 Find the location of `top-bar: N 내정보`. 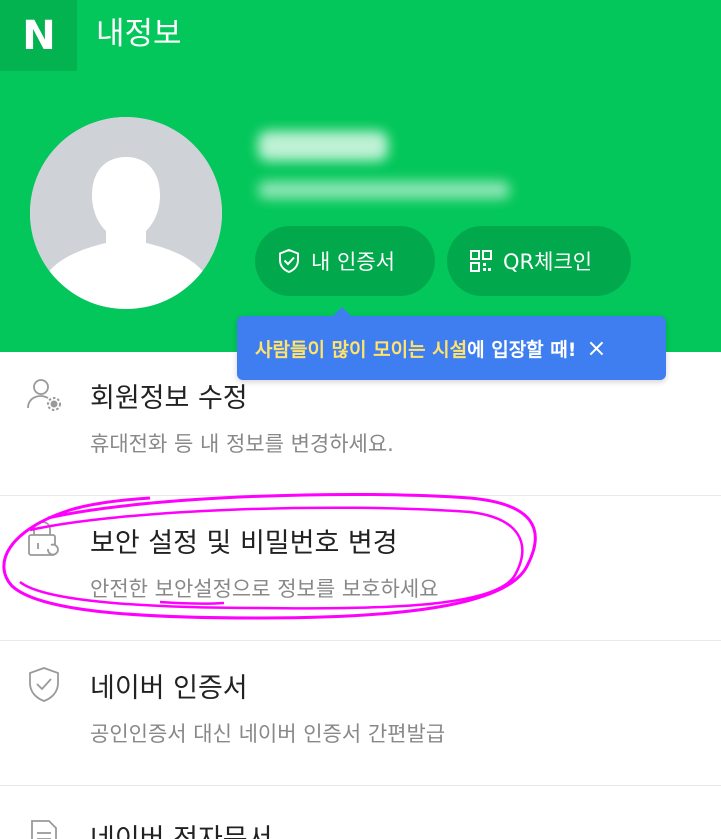

top-bar: N 내정보 is located at coordinates (360, 35).